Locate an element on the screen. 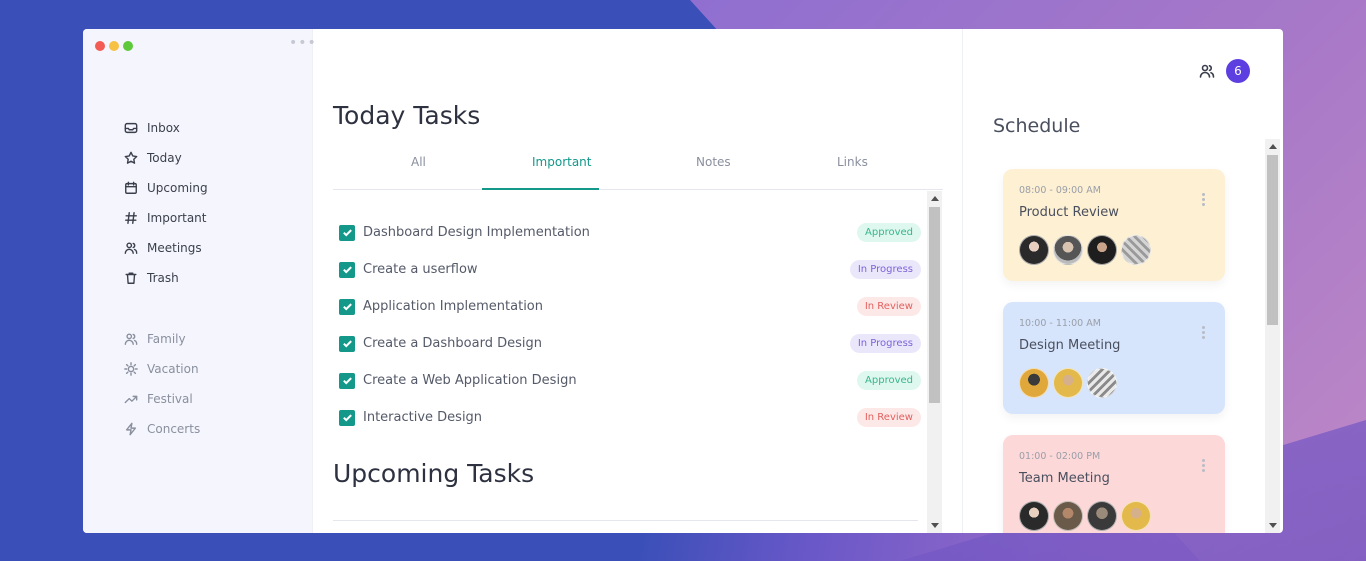  schedule-title: Schedule is located at coordinates (1037, 126).